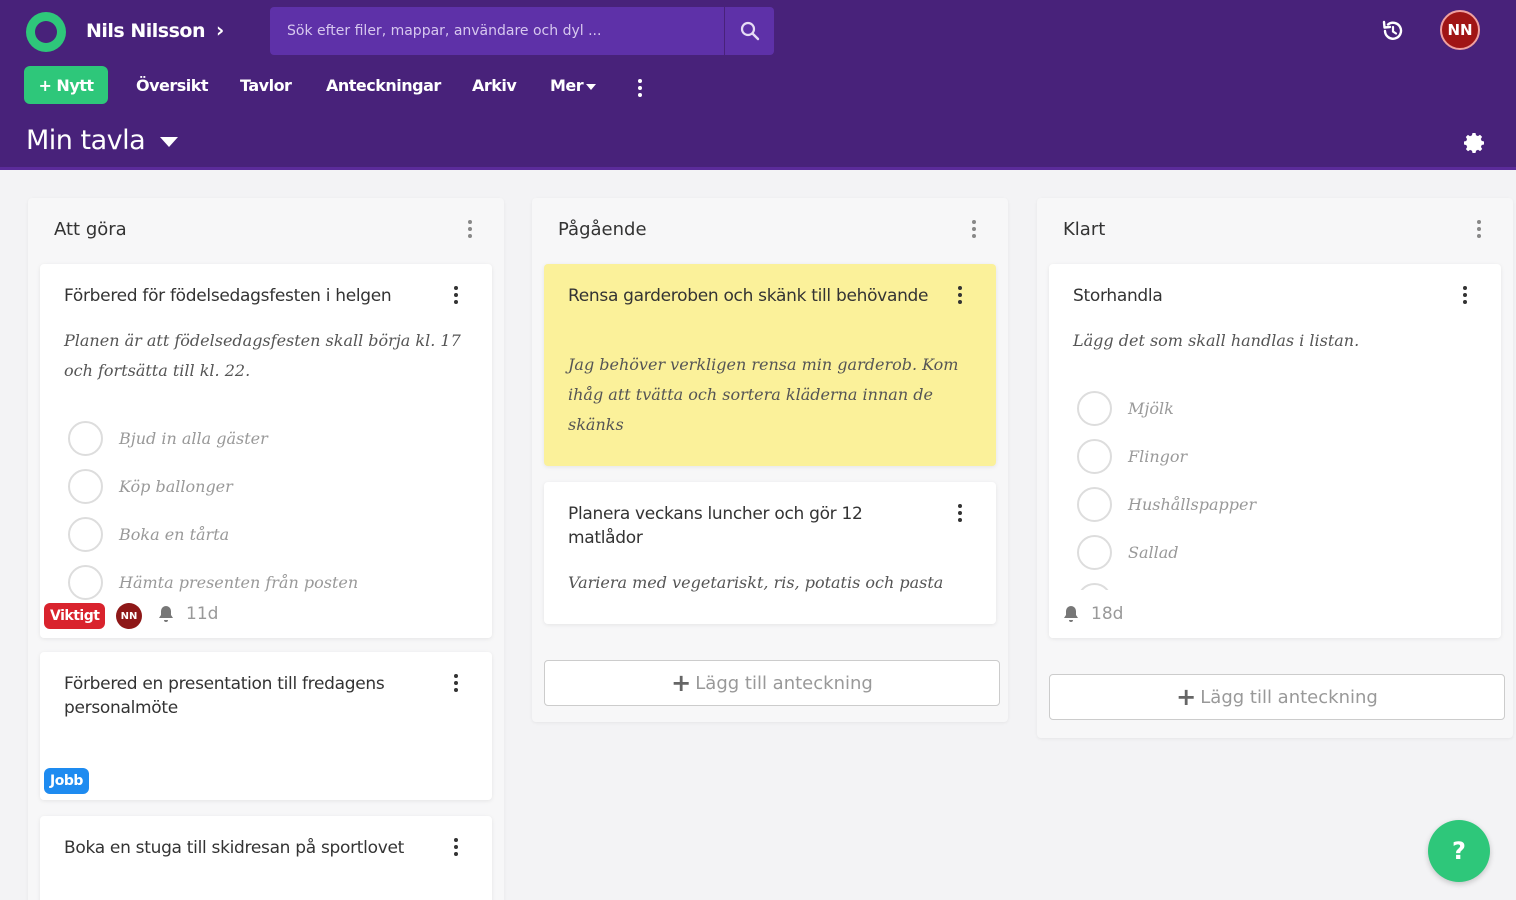 This screenshot has width=1516, height=900. What do you see at coordinates (494, 85) in the screenshot?
I see `nav-archive: Arkiv` at bounding box center [494, 85].